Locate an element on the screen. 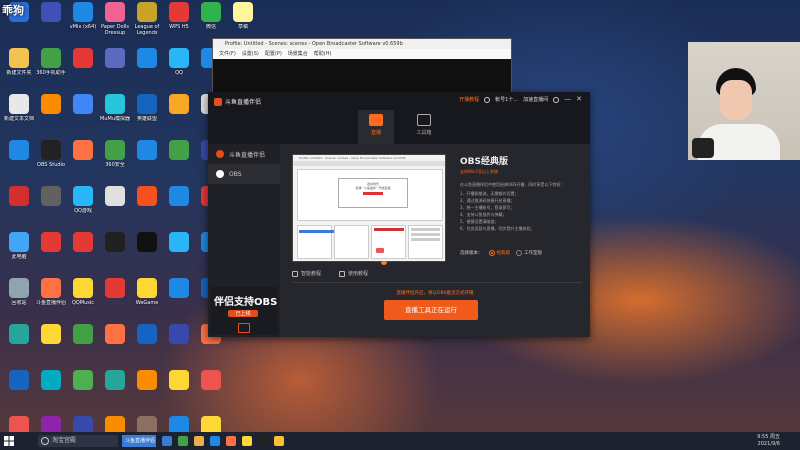  usage-tutorial-label: 使用教程 is located at coordinates (358, 274).